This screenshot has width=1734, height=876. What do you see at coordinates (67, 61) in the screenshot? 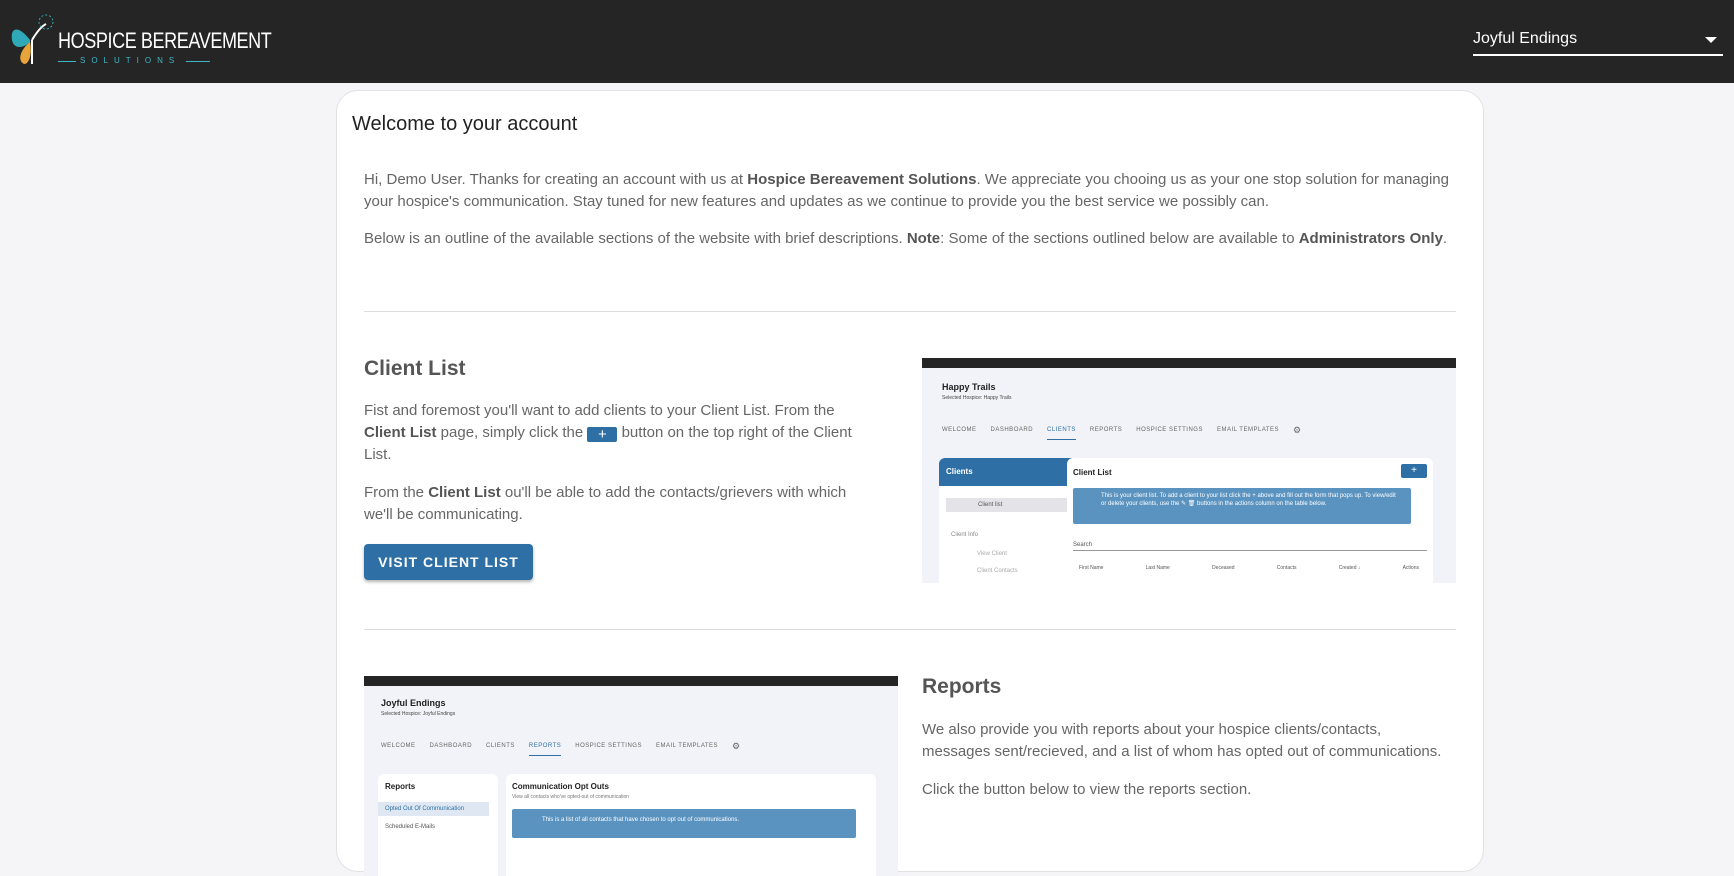
I see `logo-rule-left` at bounding box center [67, 61].